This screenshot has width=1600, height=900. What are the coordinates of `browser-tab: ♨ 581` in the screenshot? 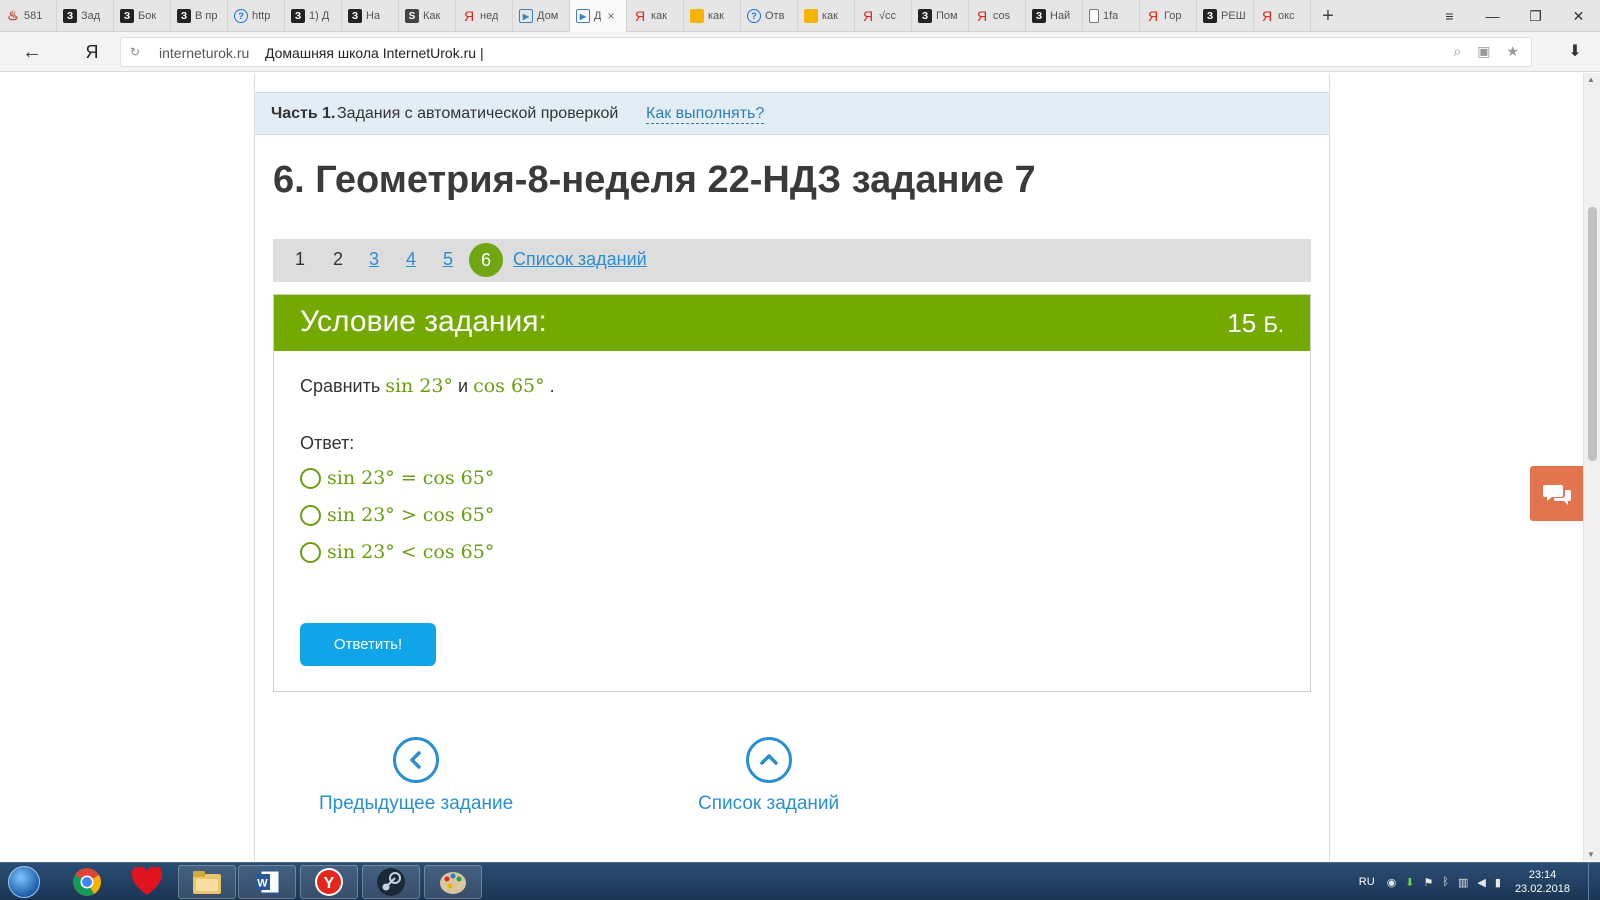 It's located at (28, 16).